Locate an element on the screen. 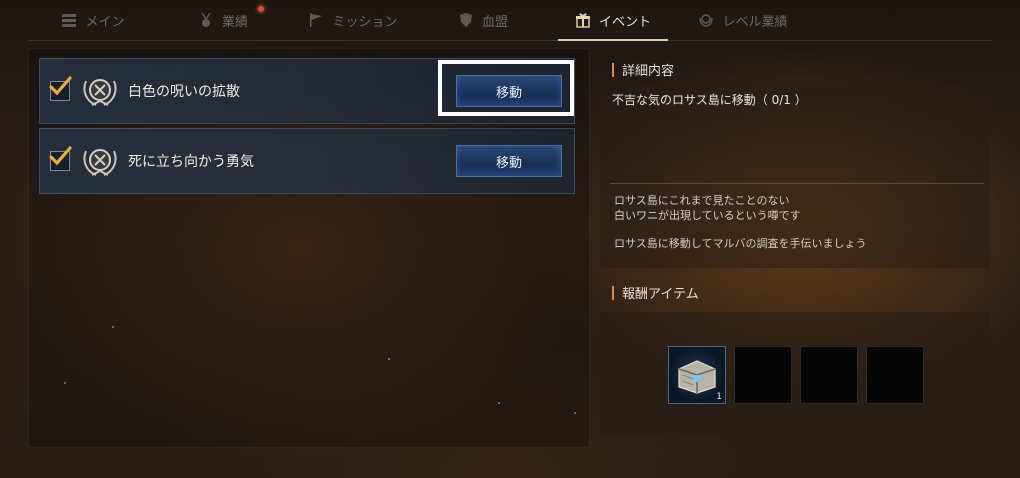 This screenshot has height=478, width=1020. laurel-icon is located at coordinates (706, 20).